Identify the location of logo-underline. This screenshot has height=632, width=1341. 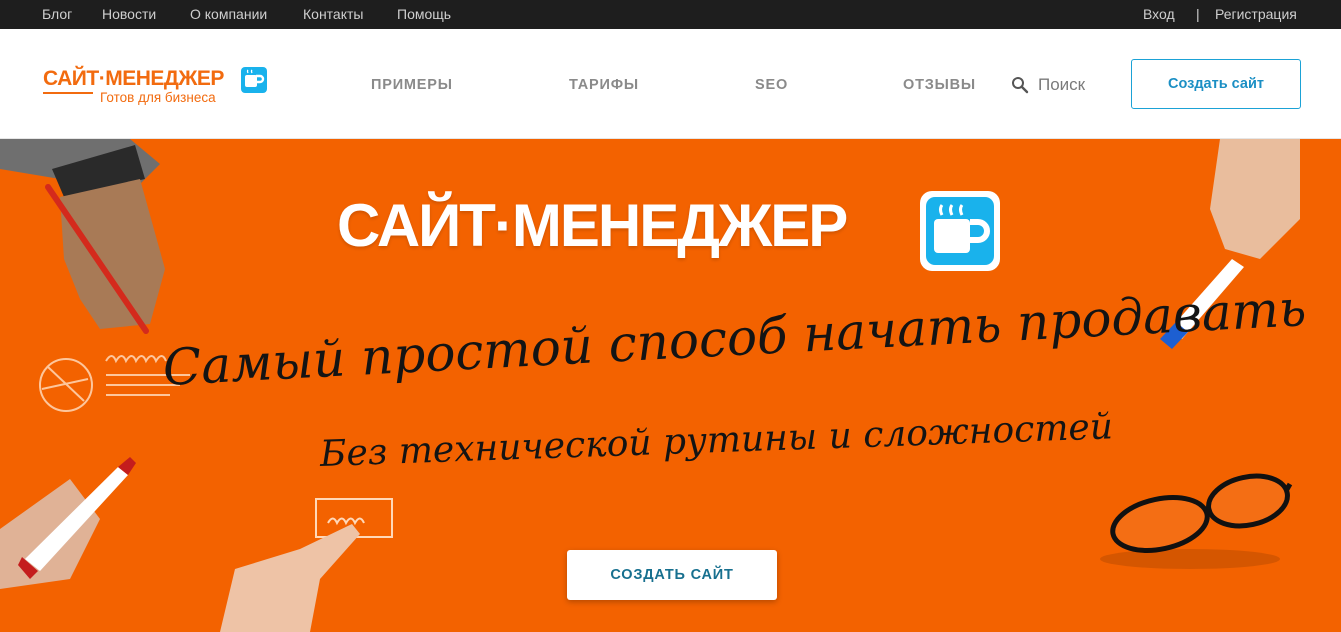
(68, 93).